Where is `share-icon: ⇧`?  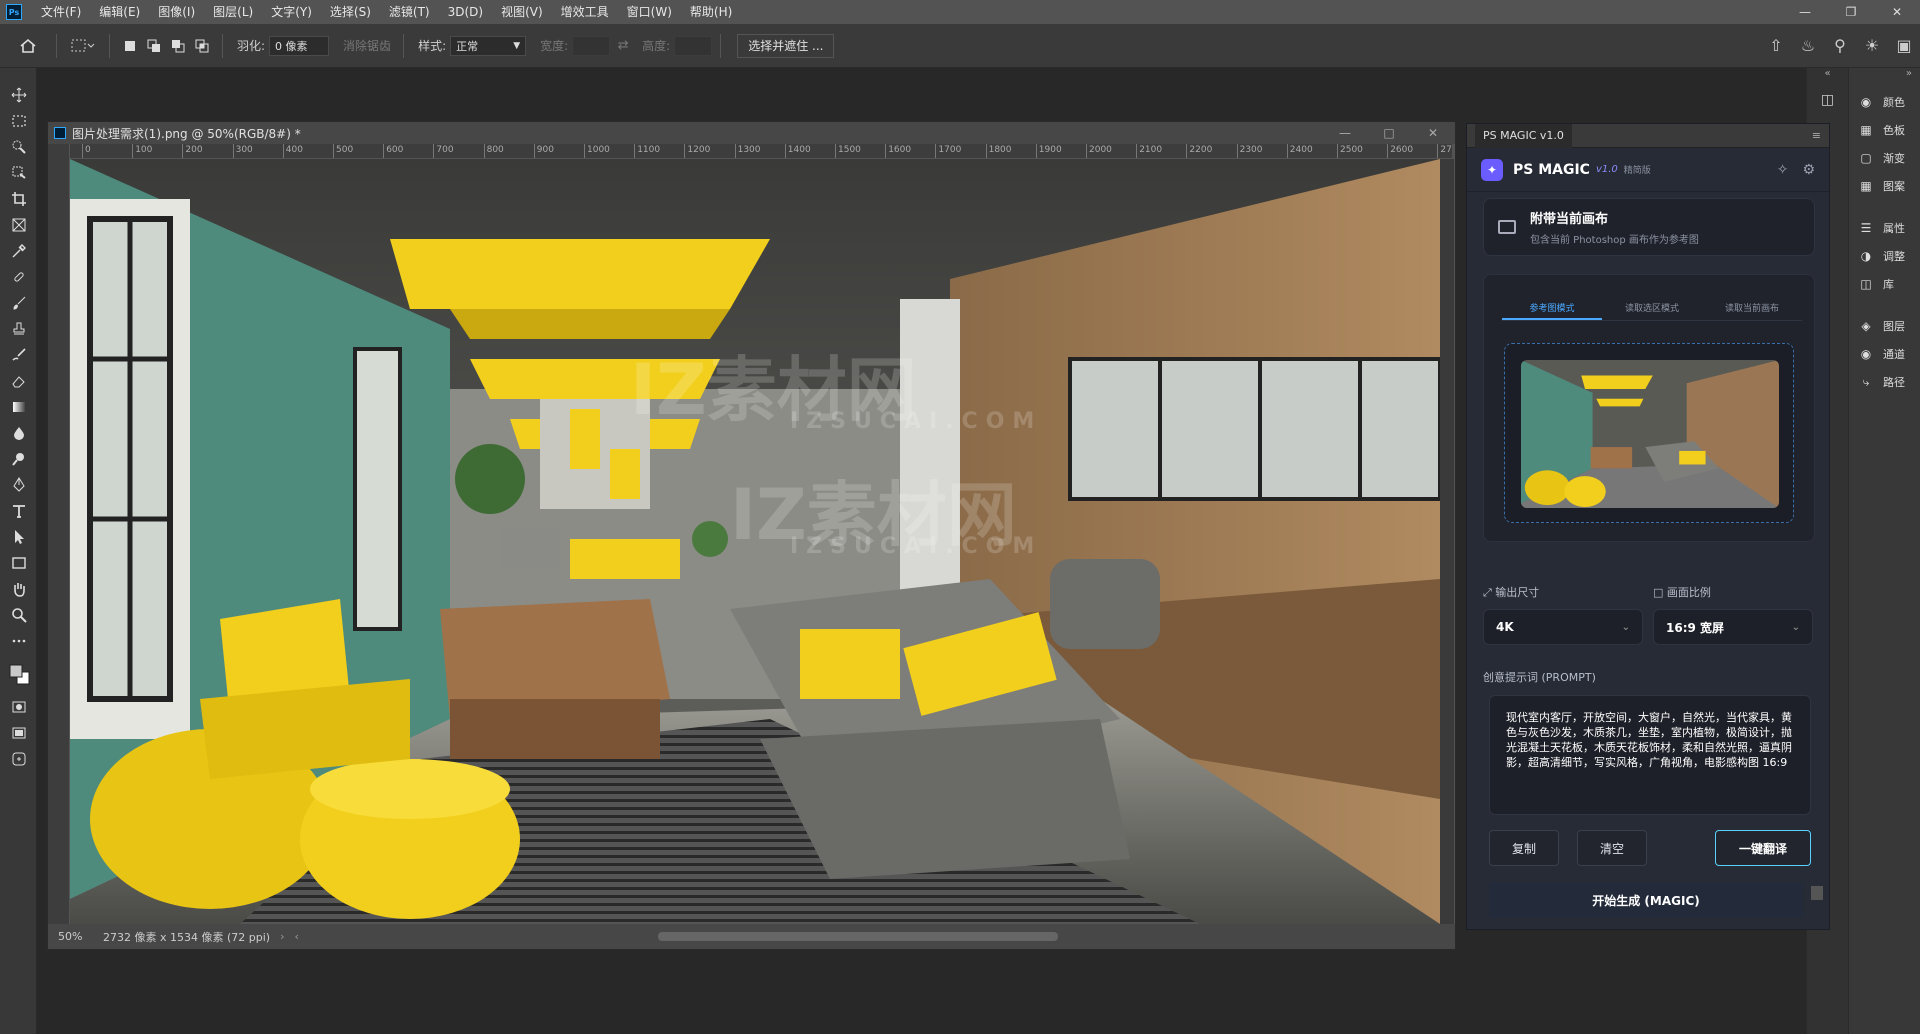
share-icon: ⇧ is located at coordinates (1776, 45).